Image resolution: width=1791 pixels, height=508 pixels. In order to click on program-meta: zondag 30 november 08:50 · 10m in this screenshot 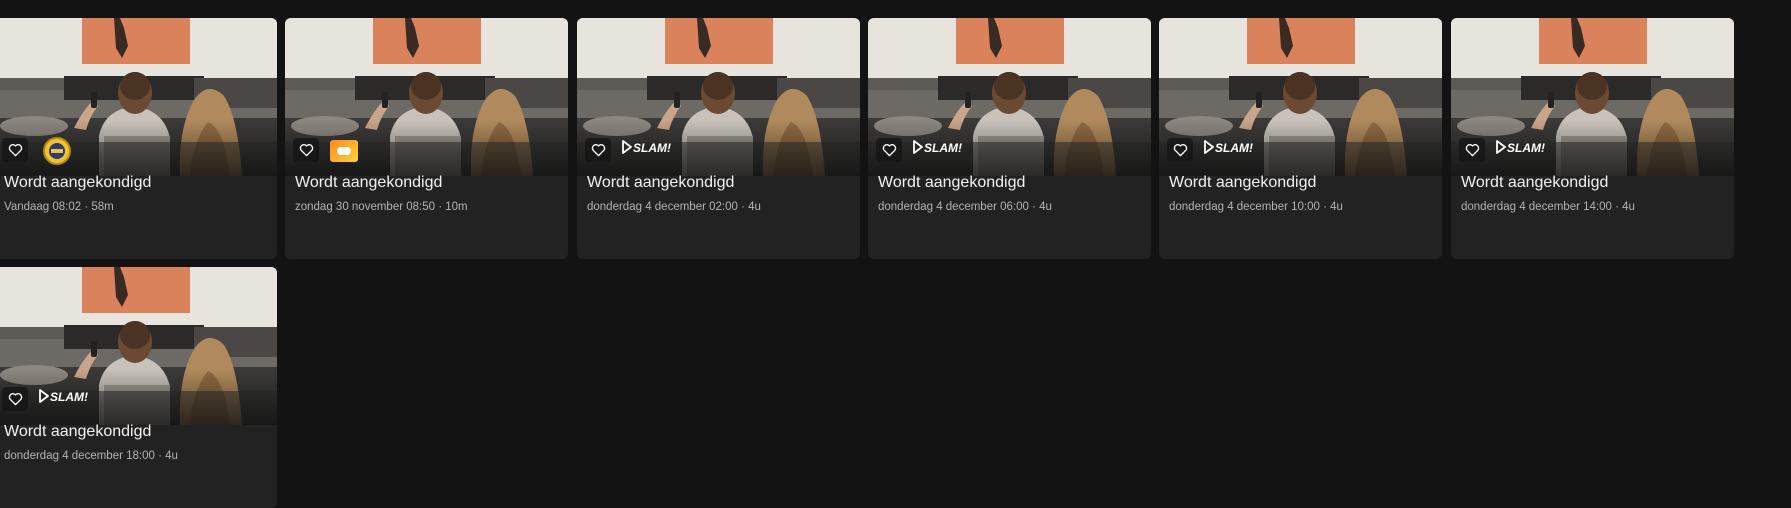, I will do `click(381, 207)`.